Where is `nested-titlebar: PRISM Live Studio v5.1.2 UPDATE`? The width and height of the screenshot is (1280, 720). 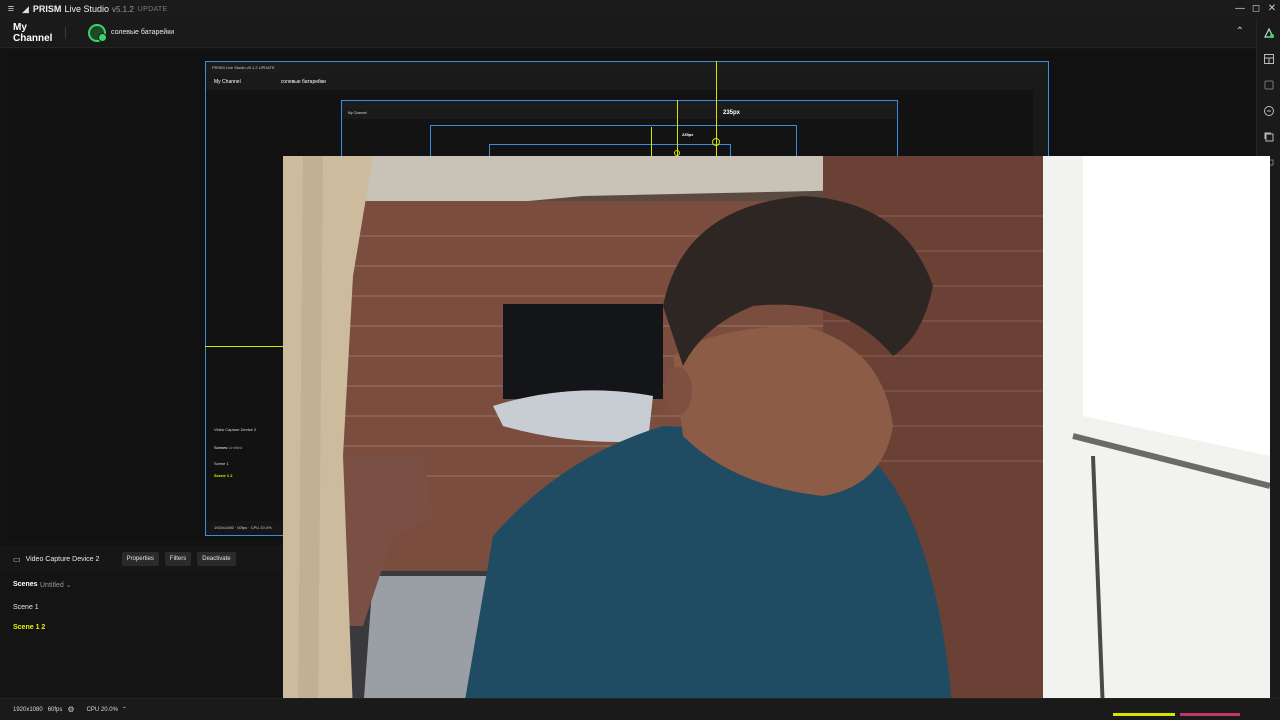 nested-titlebar: PRISM Live Studio v5.1.2 UPDATE is located at coordinates (627, 67).